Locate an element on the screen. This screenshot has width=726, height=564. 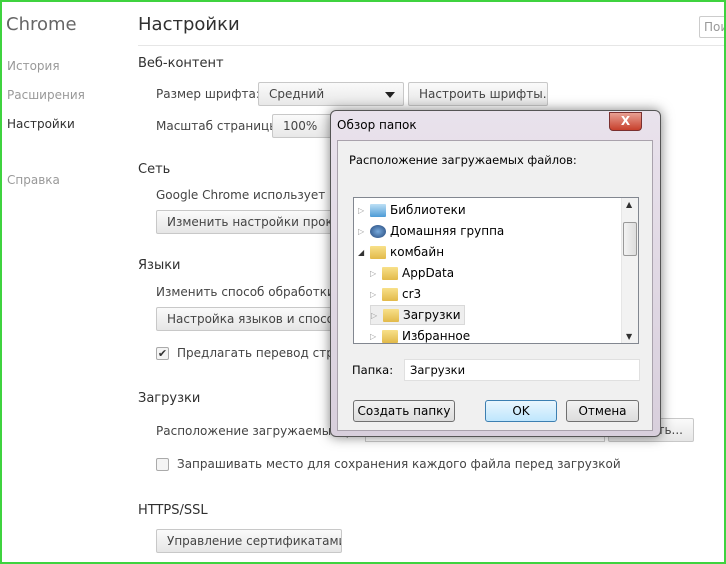
scroll-up-icon: ▲ is located at coordinates (629, 204).